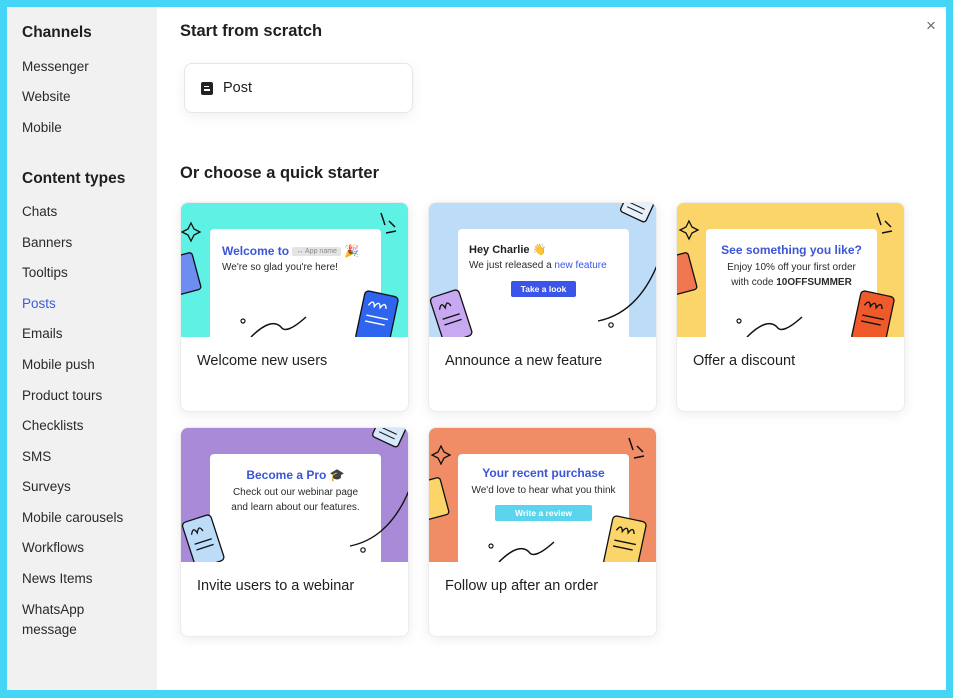  Describe the element at coordinates (46, 97) in the screenshot. I see `sidebar-item-website: Website` at that location.